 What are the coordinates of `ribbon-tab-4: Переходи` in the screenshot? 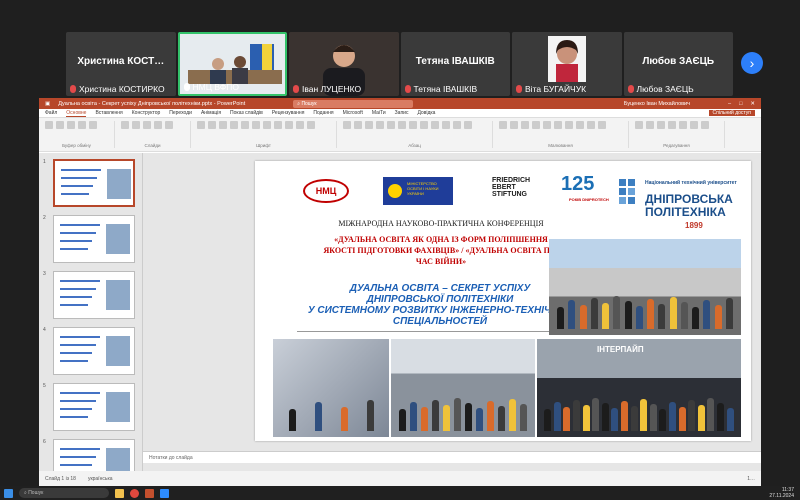 It's located at (180, 113).